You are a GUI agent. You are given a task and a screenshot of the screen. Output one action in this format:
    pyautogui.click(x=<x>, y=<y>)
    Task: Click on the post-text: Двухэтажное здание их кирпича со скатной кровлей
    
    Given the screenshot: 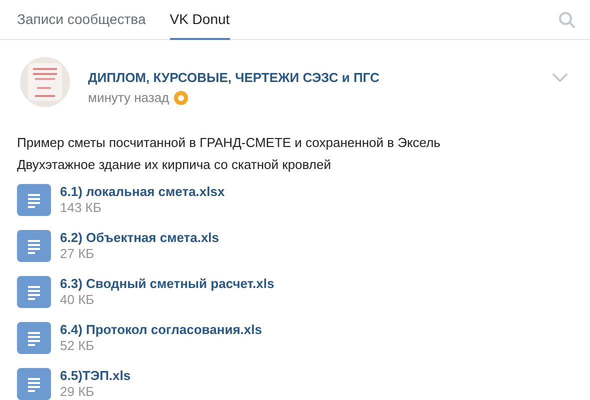 What is the action you would take?
    pyautogui.click(x=174, y=165)
    